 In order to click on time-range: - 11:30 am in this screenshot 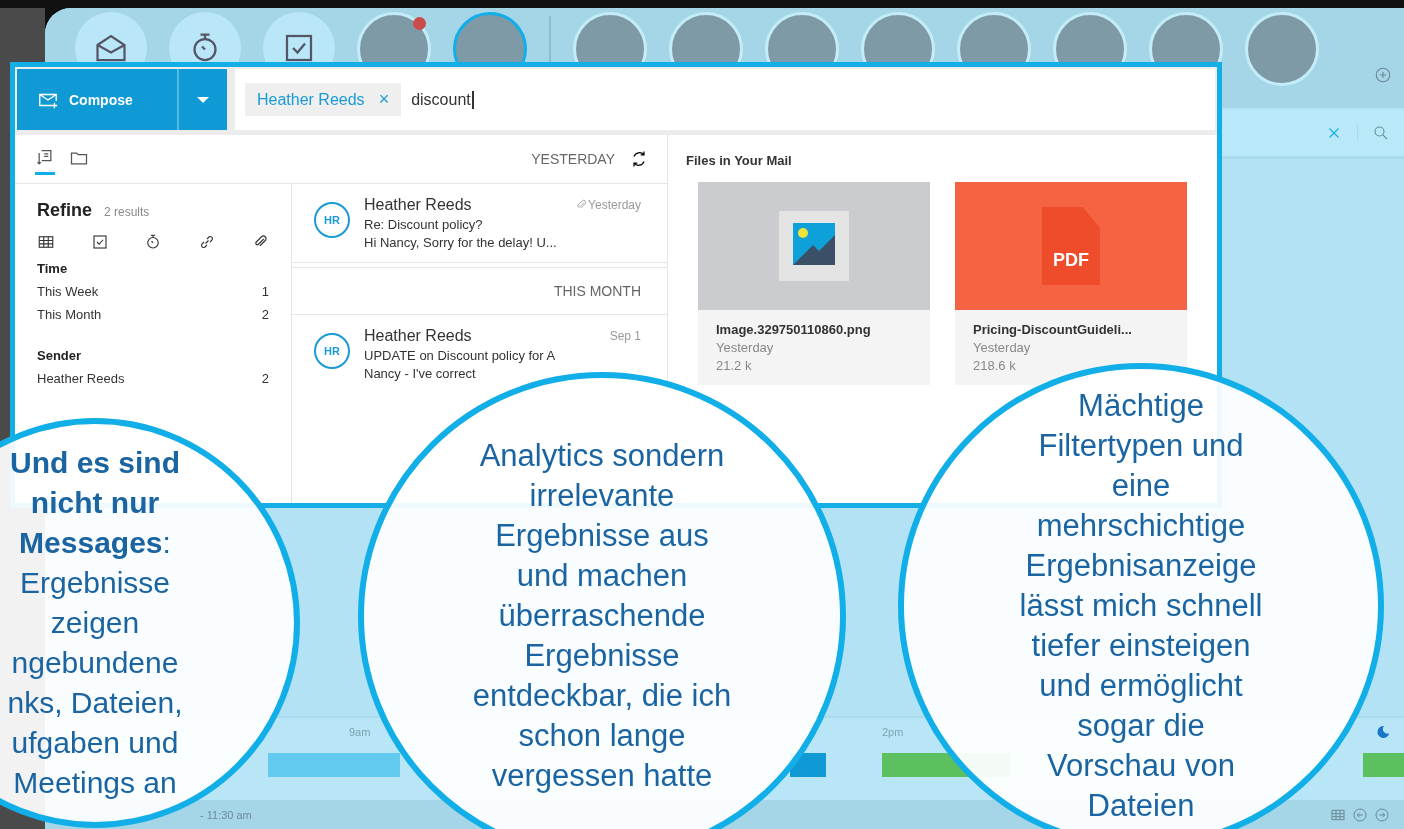, I will do `click(226, 814)`.